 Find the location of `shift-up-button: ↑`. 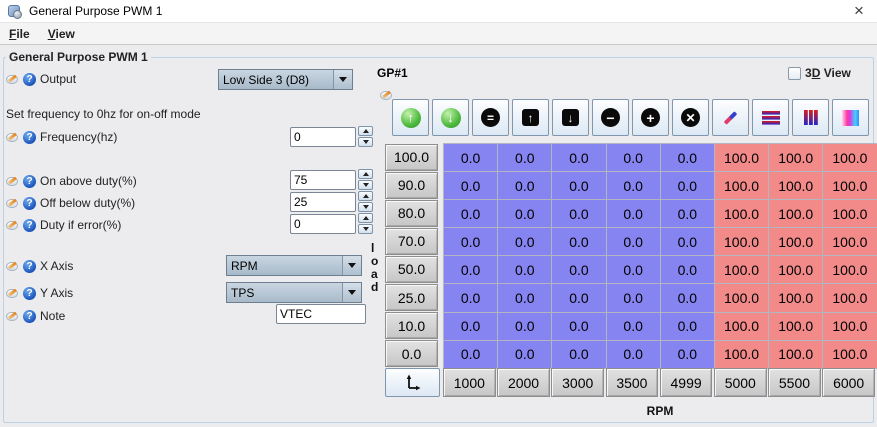

shift-up-button: ↑ is located at coordinates (530, 117).